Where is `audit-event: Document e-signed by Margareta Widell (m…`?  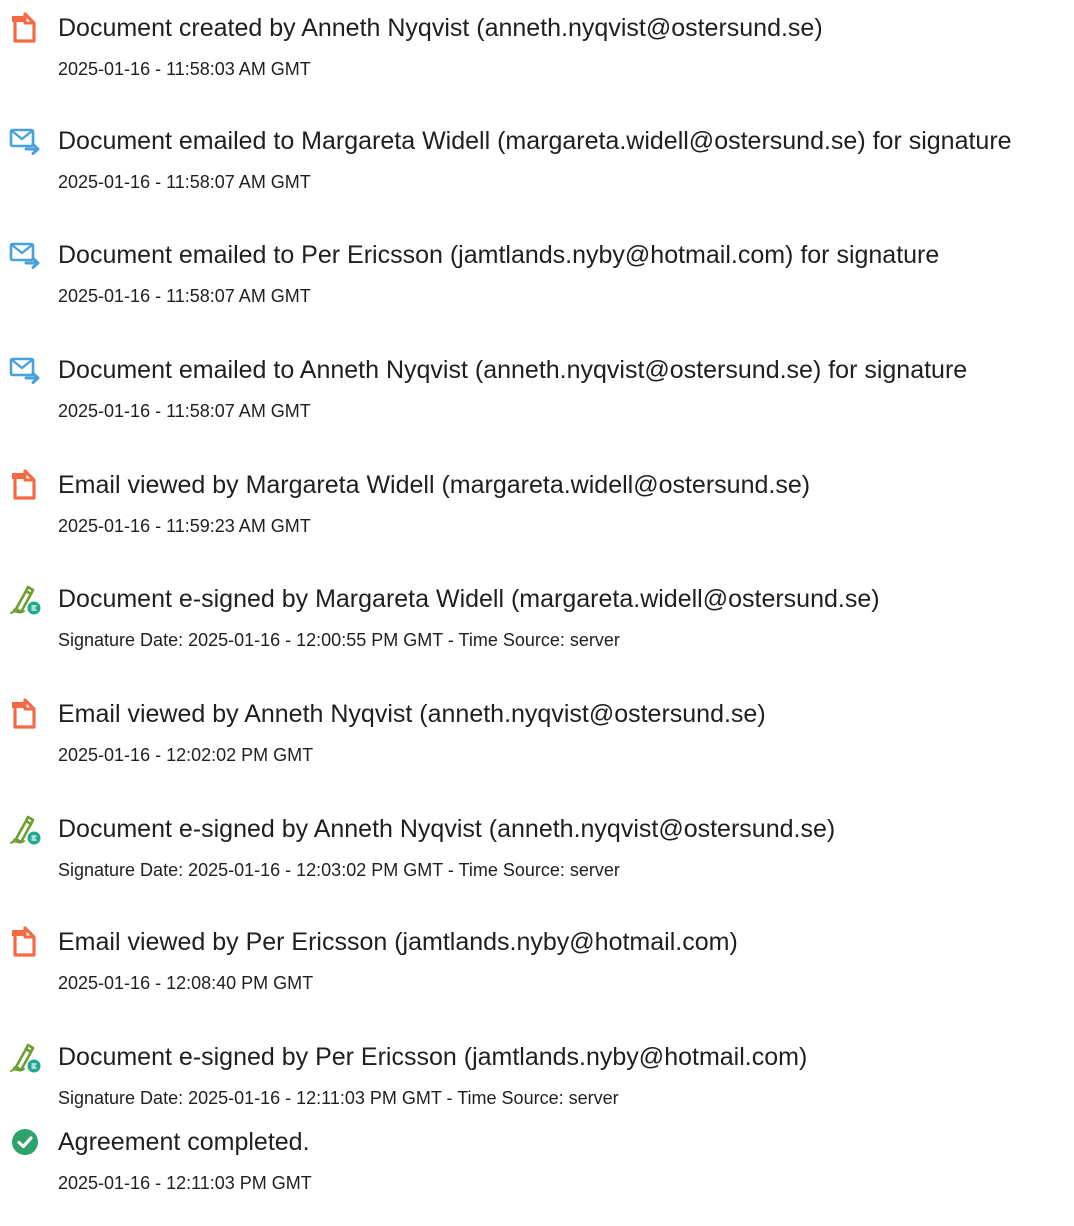 audit-event: Document e-signed by Margareta Widell (m… is located at coordinates (537, 633).